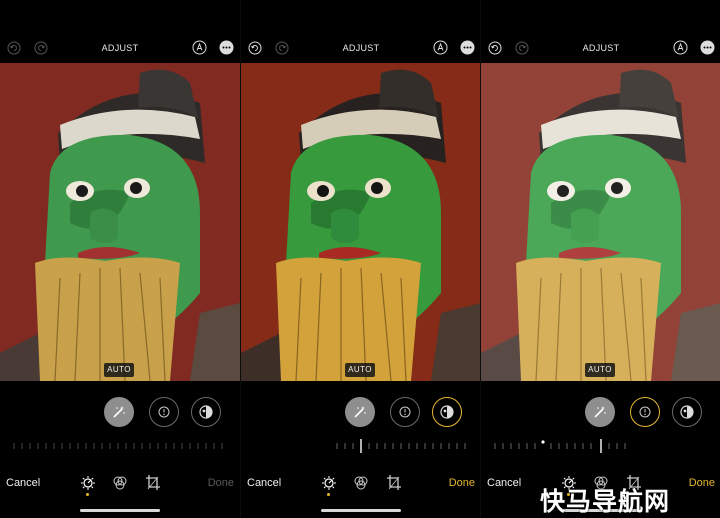 The height and width of the screenshot is (518, 720). I want to click on slider-origin-dot, so click(543, 442).